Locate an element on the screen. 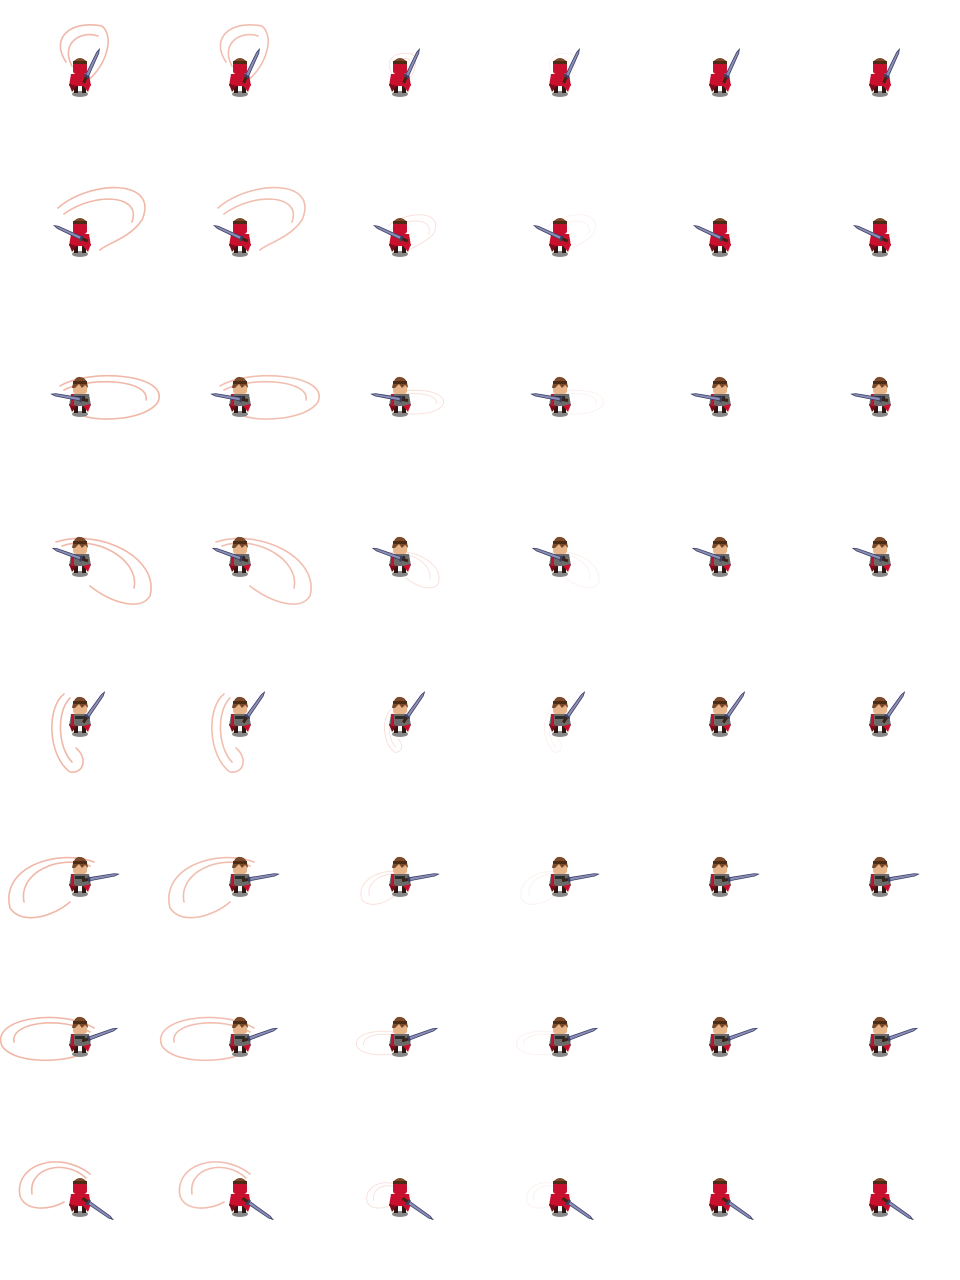 The image size is (960, 1280). sprite-frame-r2-c6 is located at coordinates (871, 237).